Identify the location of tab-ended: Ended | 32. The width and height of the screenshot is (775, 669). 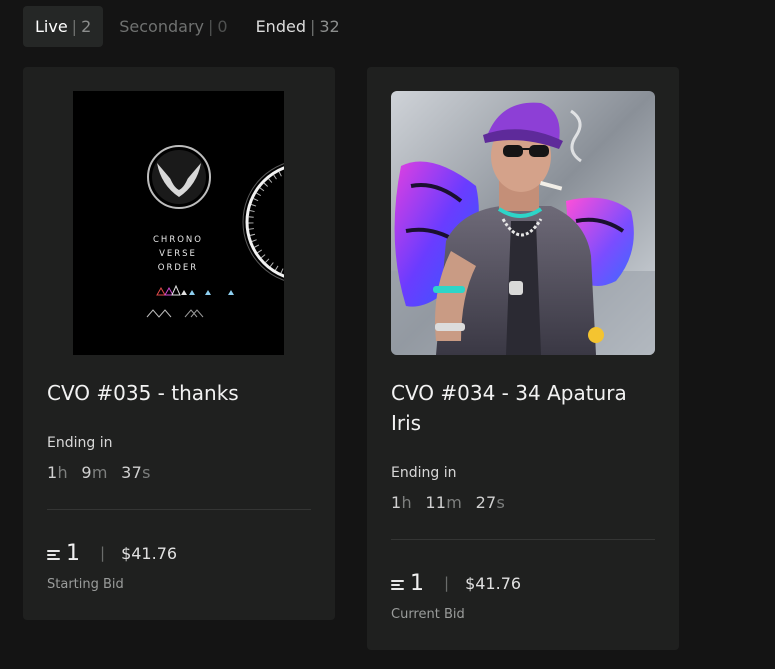
(298, 26).